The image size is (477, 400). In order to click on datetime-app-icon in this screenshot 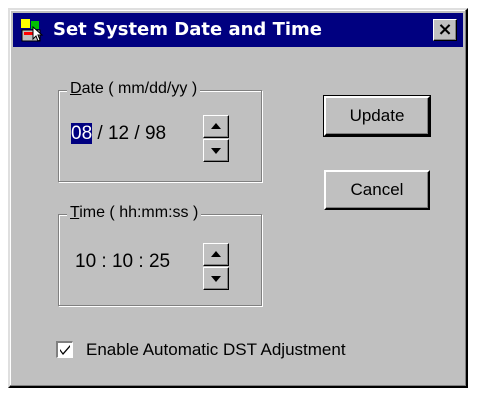, I will do `click(32, 30)`.